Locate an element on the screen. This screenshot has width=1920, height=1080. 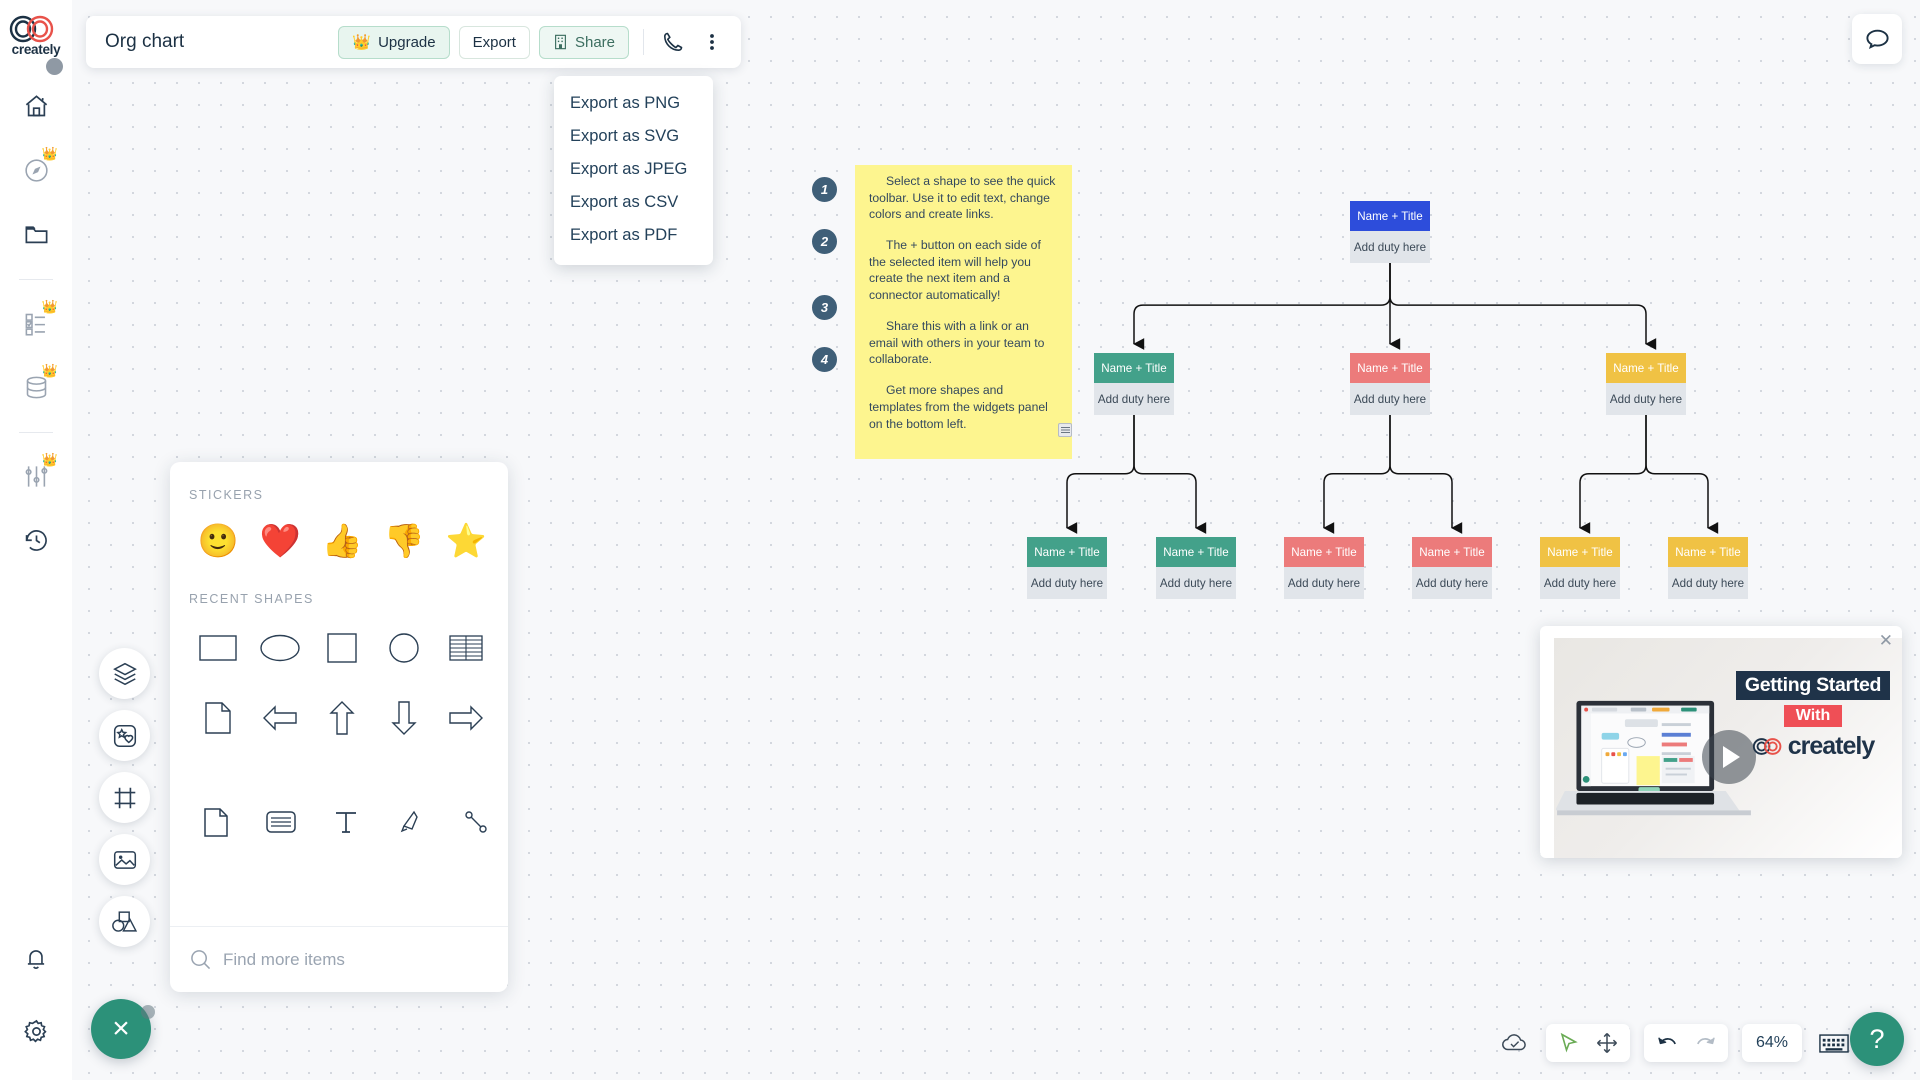
org-node-c: Name + Title Add duty here is located at coordinates (1646, 384).